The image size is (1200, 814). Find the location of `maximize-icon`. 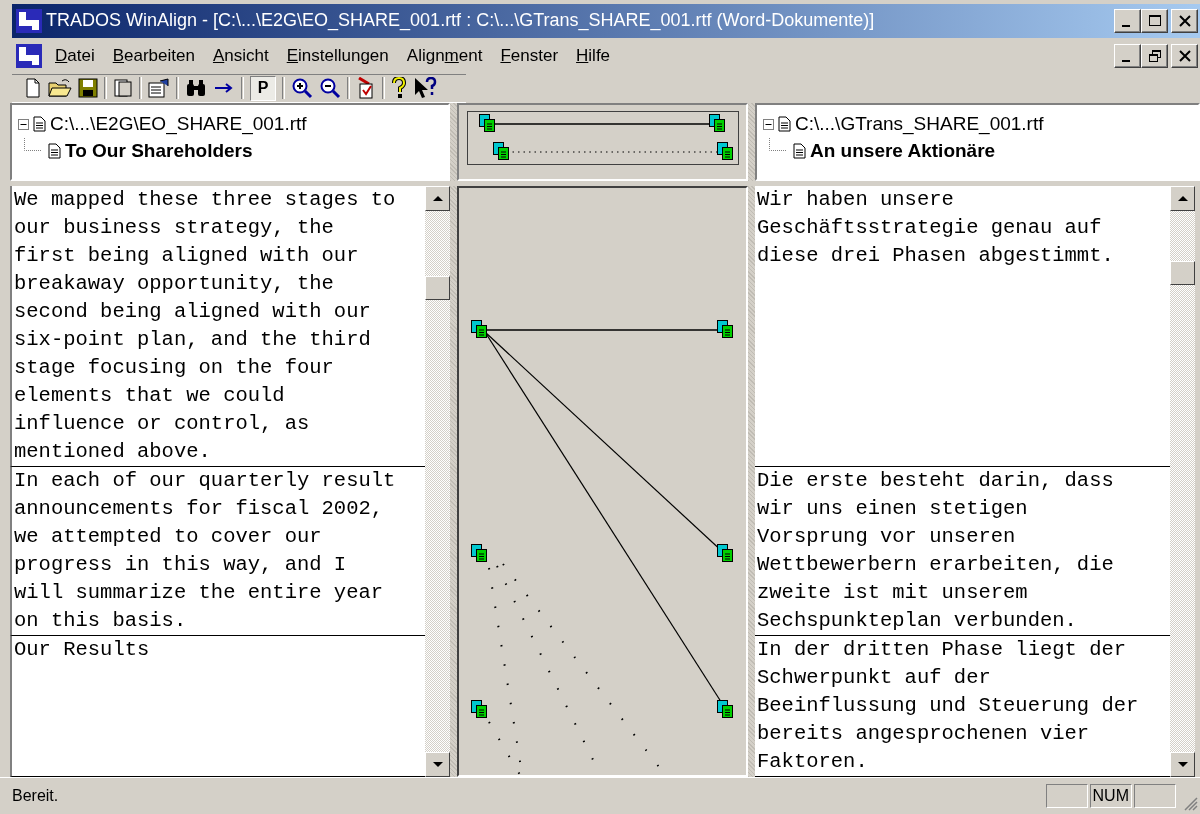

maximize-icon is located at coordinates (1154, 20).